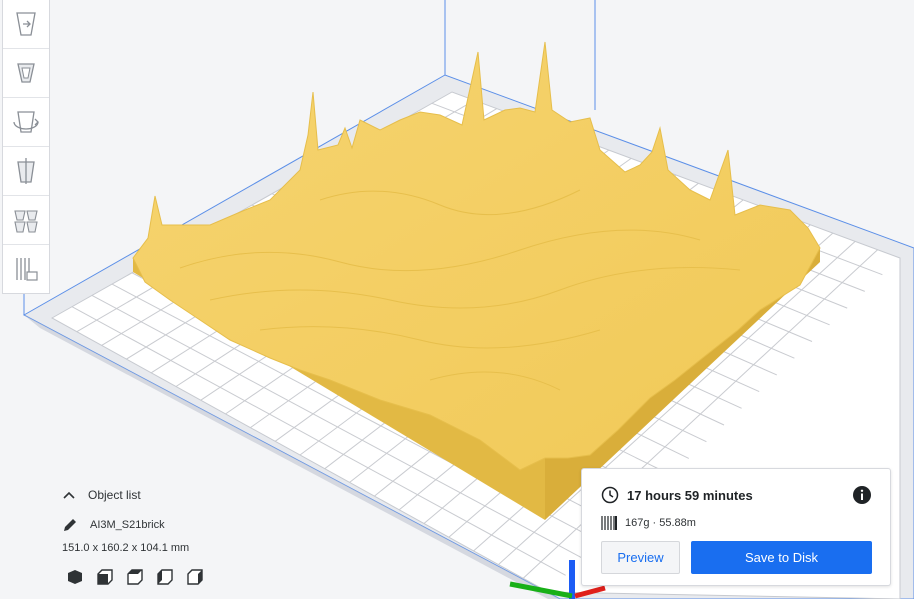 This screenshot has width=914, height=599. I want to click on 3d-view-icon, so click(75, 577).